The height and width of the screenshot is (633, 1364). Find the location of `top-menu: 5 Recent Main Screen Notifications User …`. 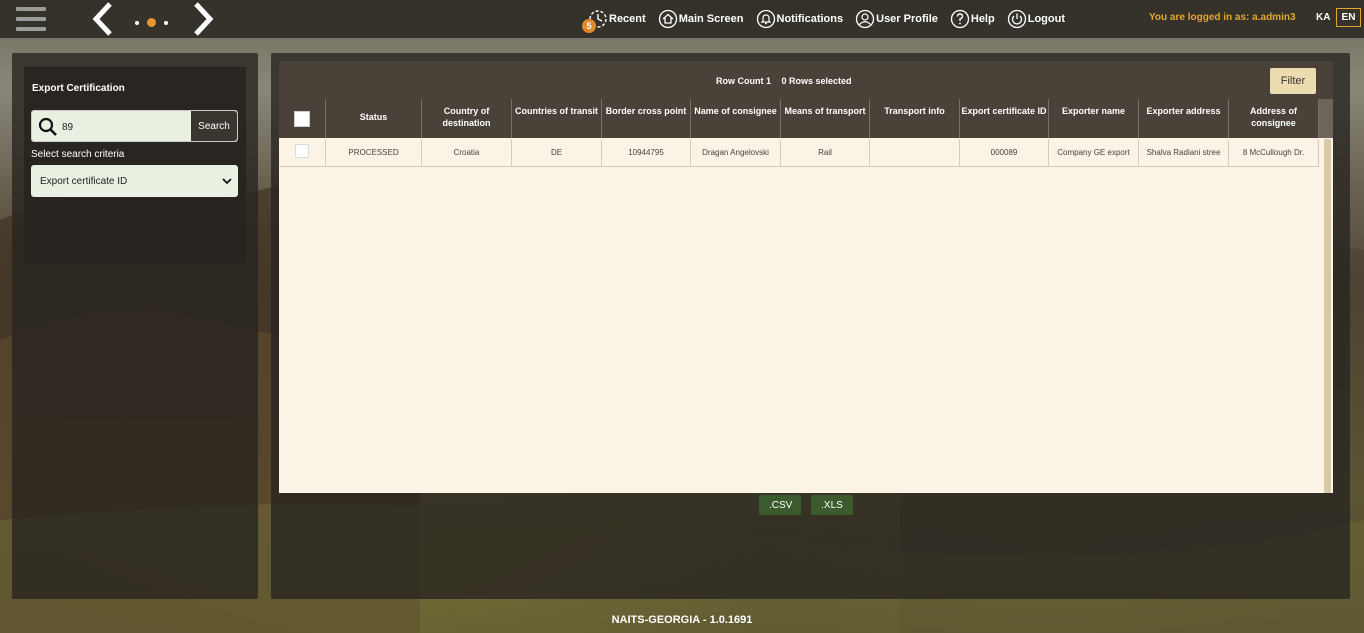

top-menu: 5 Recent Main Screen Notifications User … is located at coordinates (829, 19).